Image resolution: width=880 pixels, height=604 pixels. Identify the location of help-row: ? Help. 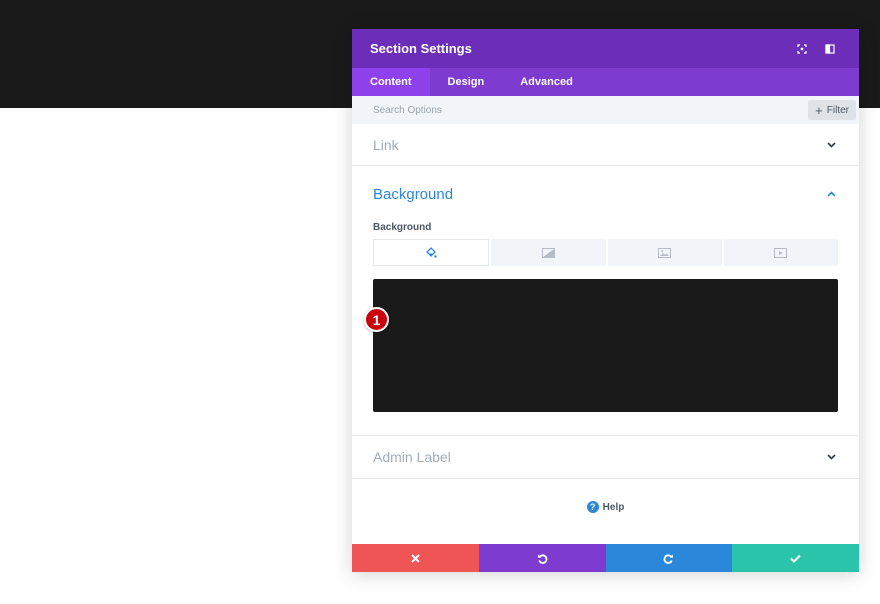
(605, 507).